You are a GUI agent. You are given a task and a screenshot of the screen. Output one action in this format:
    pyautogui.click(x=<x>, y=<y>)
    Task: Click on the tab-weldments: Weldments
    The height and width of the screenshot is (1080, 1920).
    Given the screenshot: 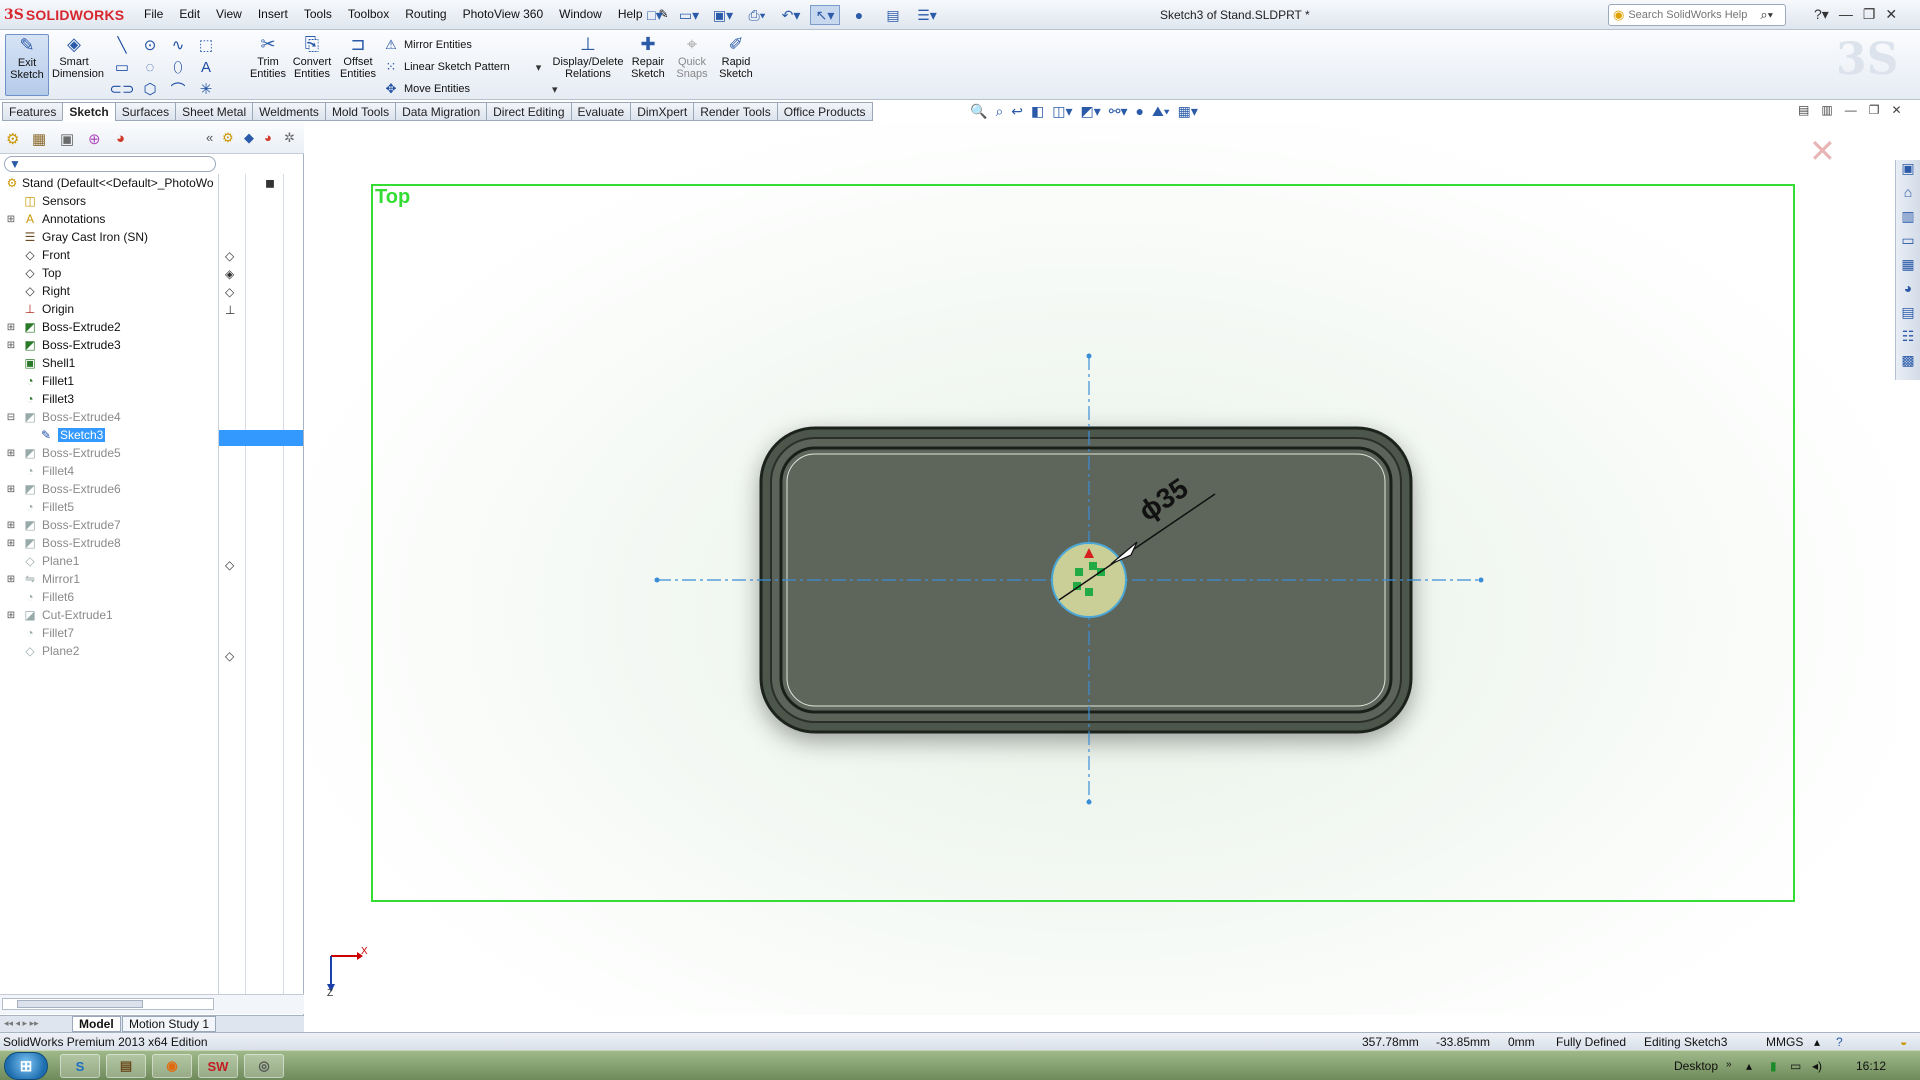 What is the action you would take?
    pyautogui.click(x=288, y=111)
    